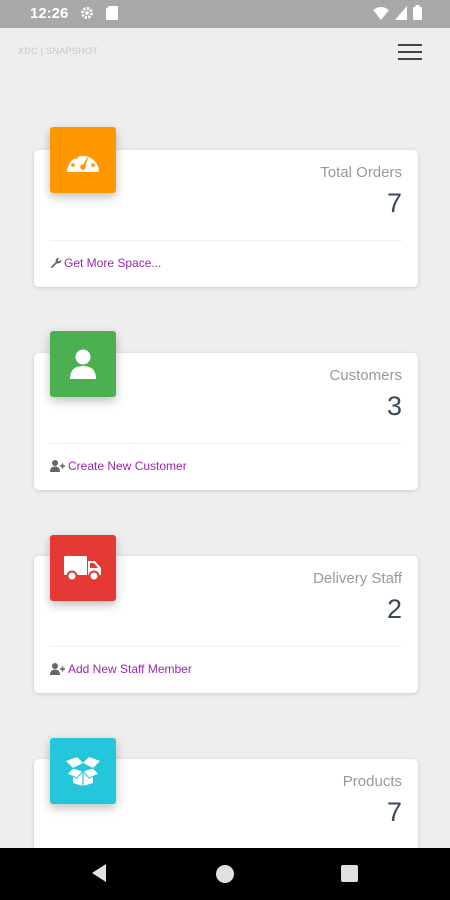 Image resolution: width=450 pixels, height=900 pixels. I want to click on truck-icon, so click(83, 568).